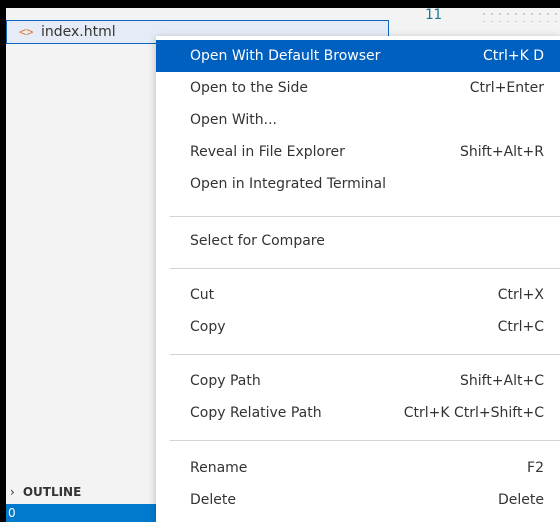 Image resolution: width=560 pixels, height=522 pixels. Describe the element at coordinates (225, 381) in the screenshot. I see `menu-item-label: Copy Path` at that location.